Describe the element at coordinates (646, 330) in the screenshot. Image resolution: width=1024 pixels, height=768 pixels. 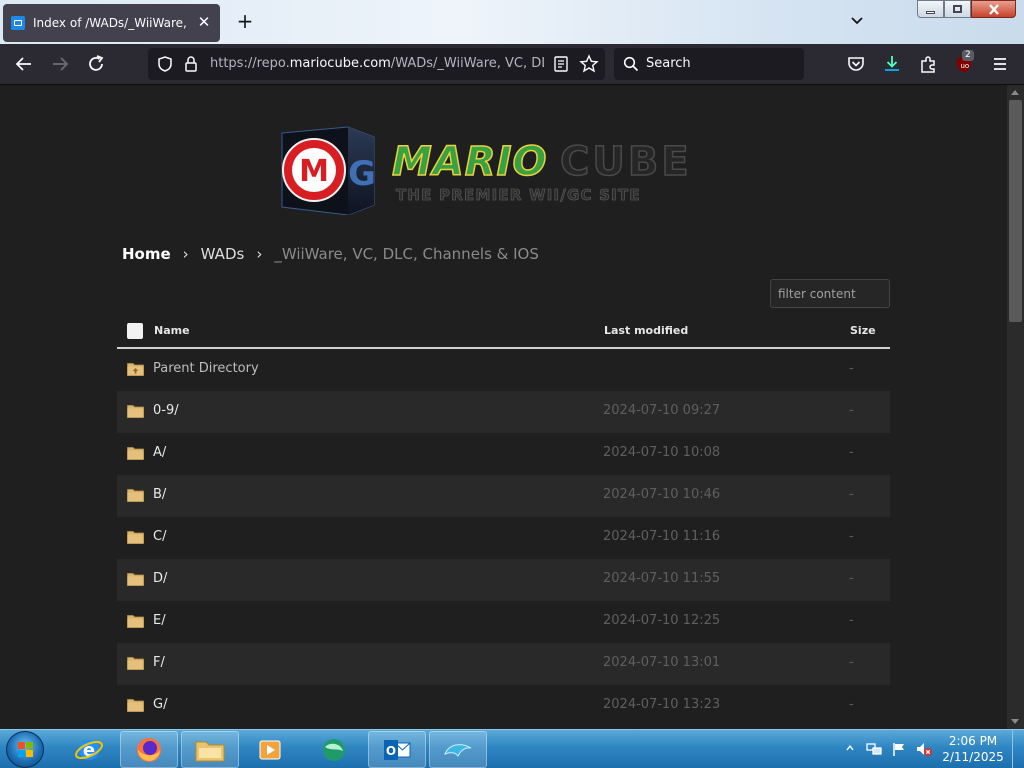
I see `modified-column-header: Last modified` at that location.